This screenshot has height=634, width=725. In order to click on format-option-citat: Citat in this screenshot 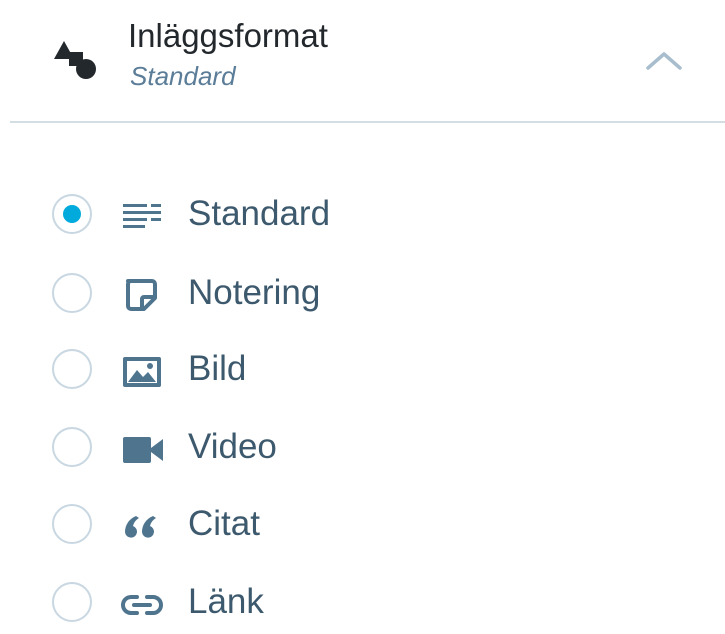, I will do `click(210, 525)`.